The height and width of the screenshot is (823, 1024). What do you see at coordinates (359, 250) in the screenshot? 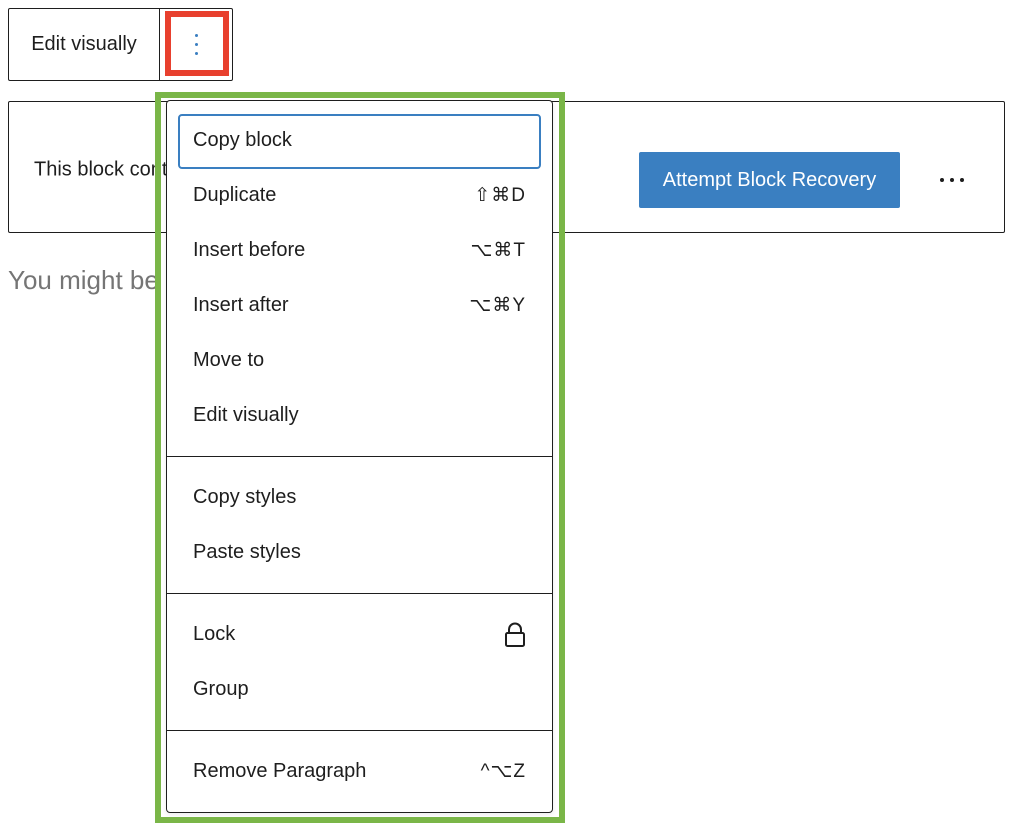
I see `menu-item-insert-before: Insert before ⌥⌘T` at bounding box center [359, 250].